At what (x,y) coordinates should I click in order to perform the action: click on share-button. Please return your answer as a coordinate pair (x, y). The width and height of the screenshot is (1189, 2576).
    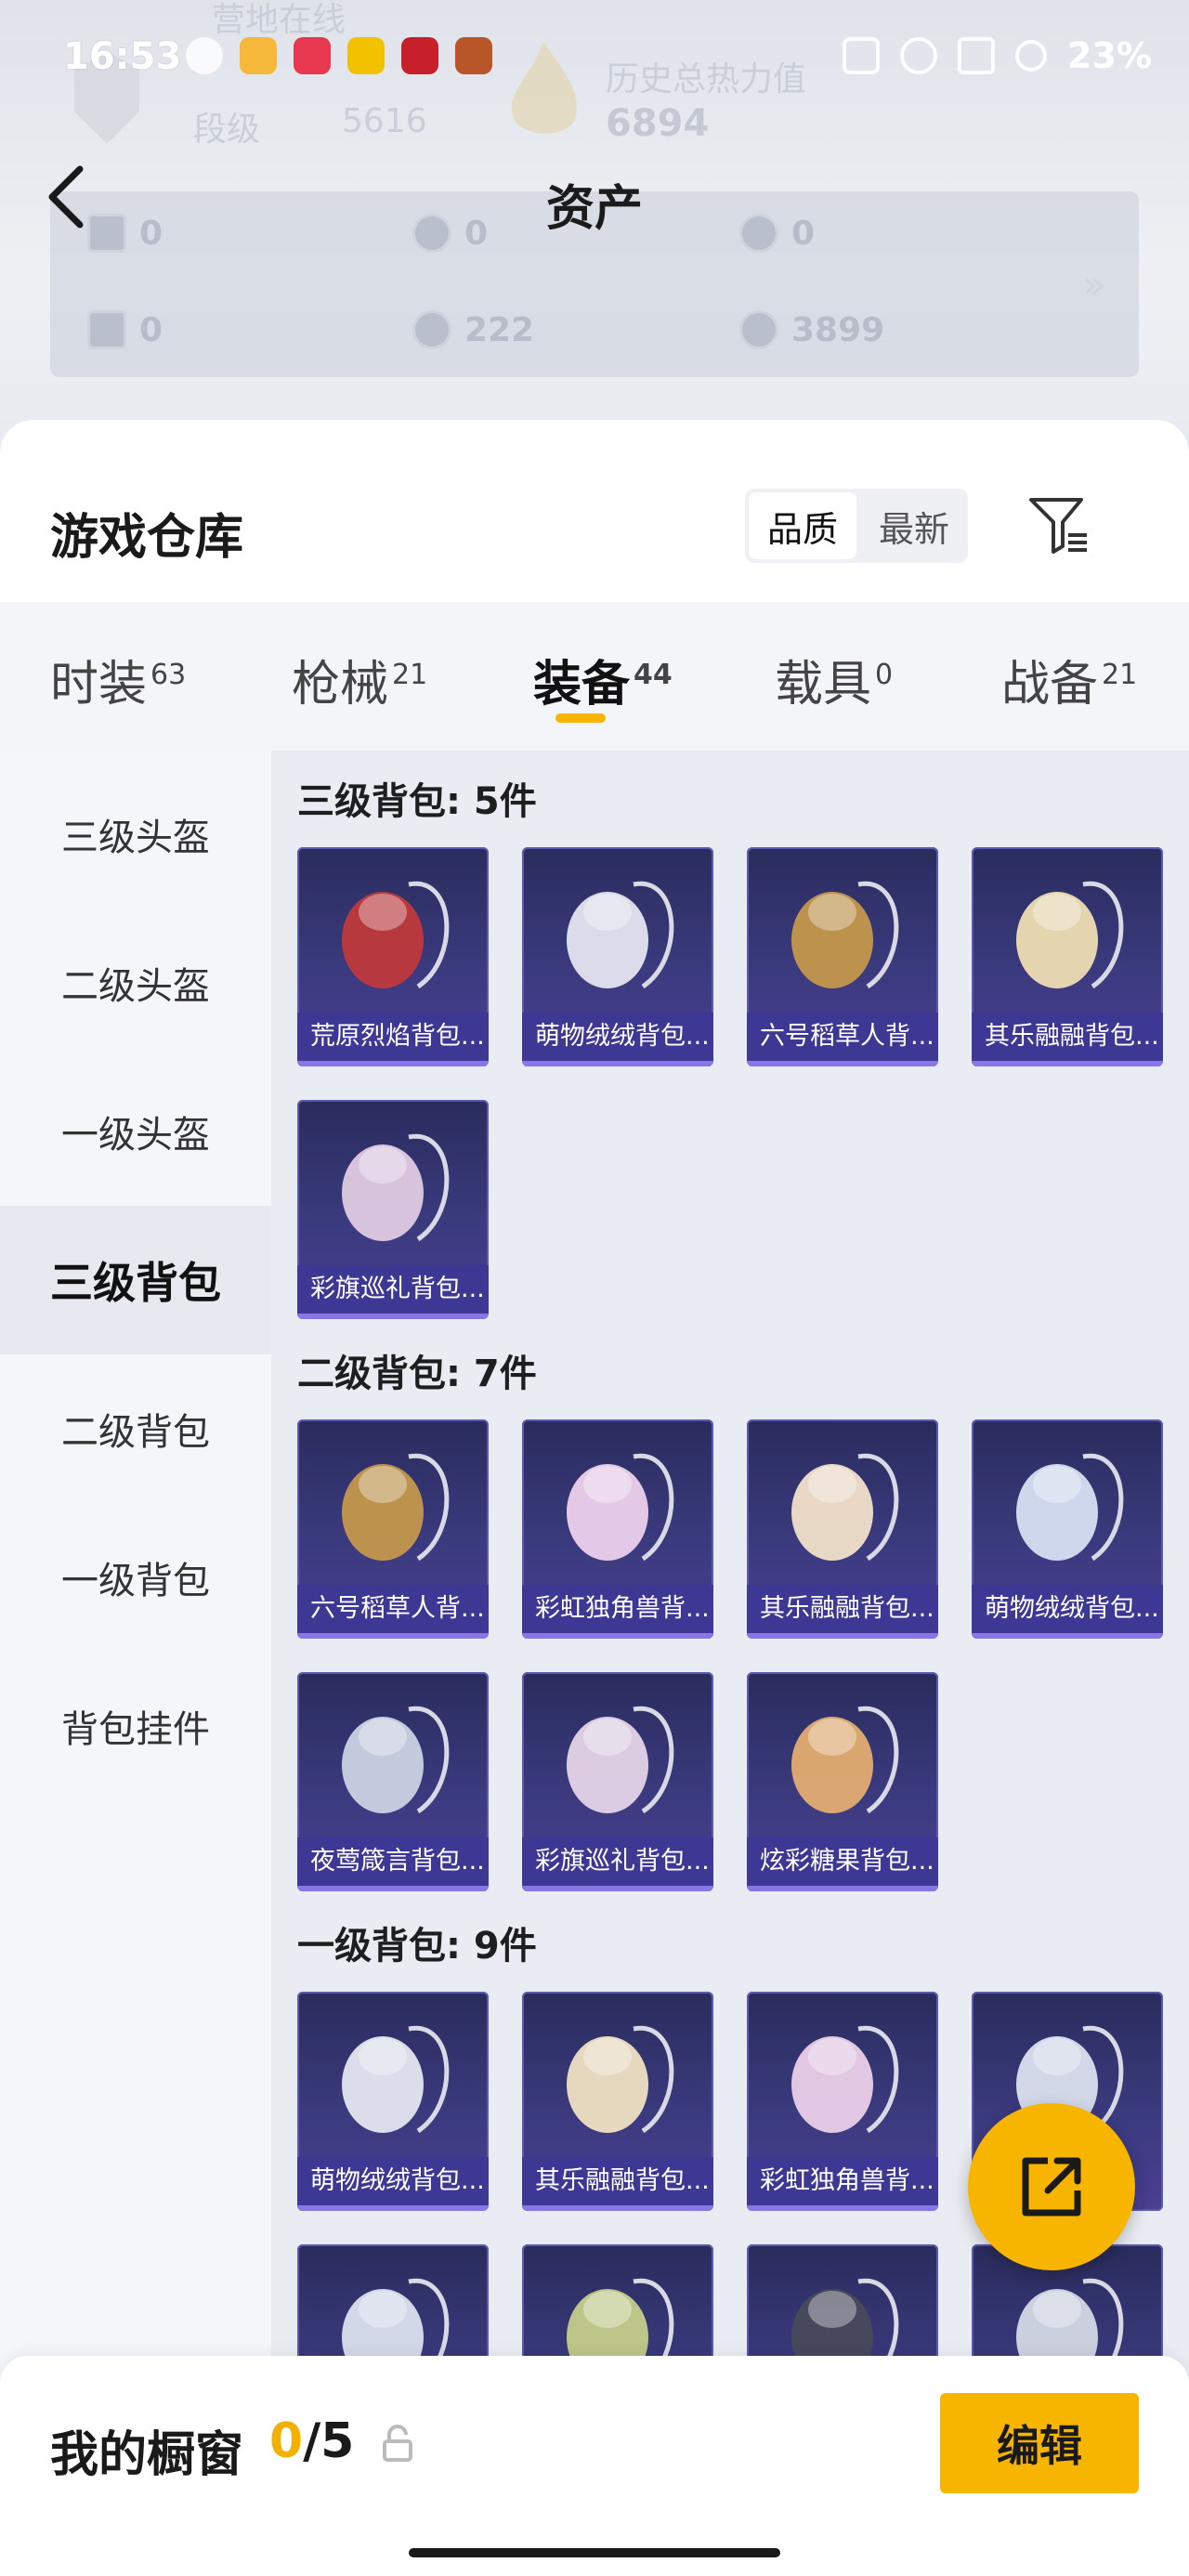
    Looking at the image, I should click on (1051, 2187).